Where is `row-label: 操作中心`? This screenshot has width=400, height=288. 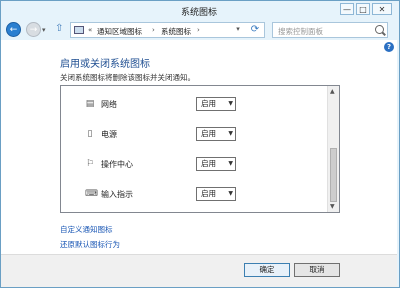 row-label: 操作中心 is located at coordinates (117, 164).